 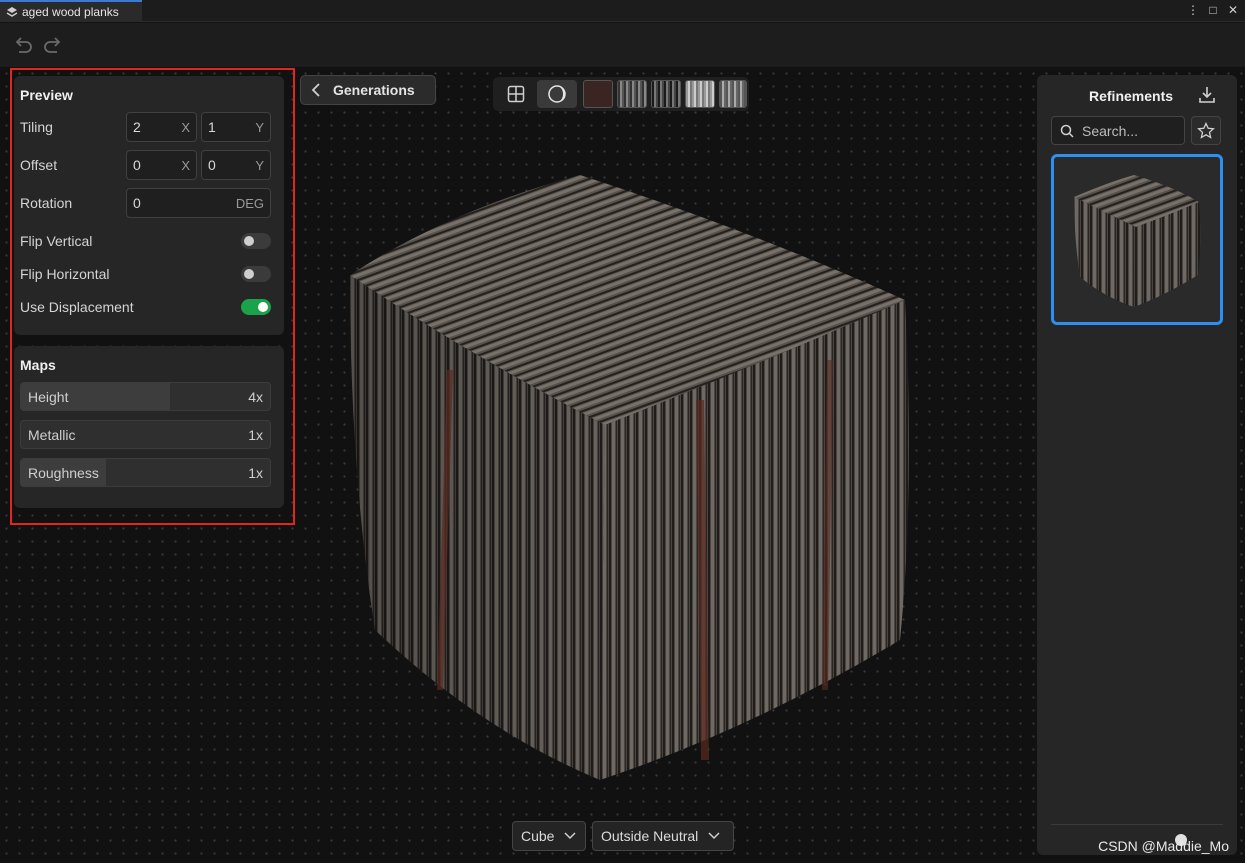 What do you see at coordinates (38, 365) in the screenshot?
I see `maps-title: Maps` at bounding box center [38, 365].